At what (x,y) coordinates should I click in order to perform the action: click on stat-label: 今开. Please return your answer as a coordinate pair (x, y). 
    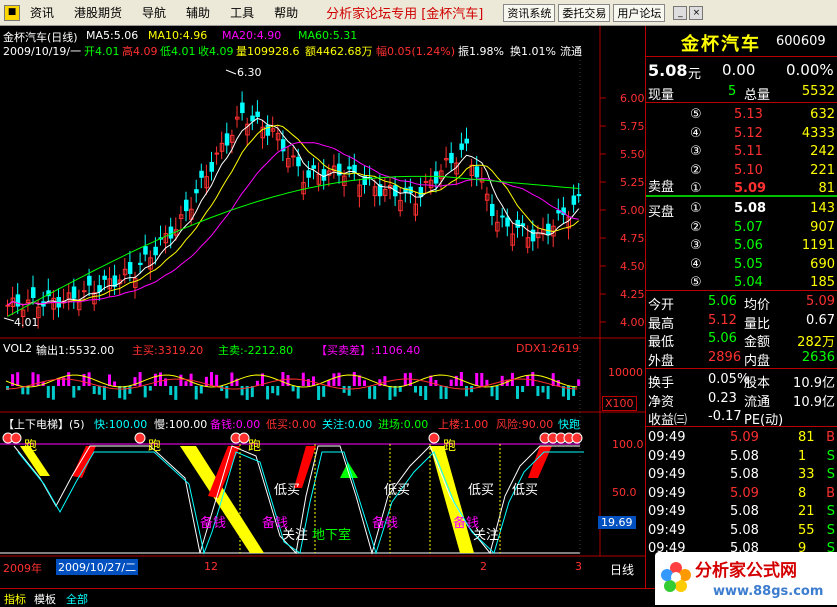
    Looking at the image, I should click on (661, 305).